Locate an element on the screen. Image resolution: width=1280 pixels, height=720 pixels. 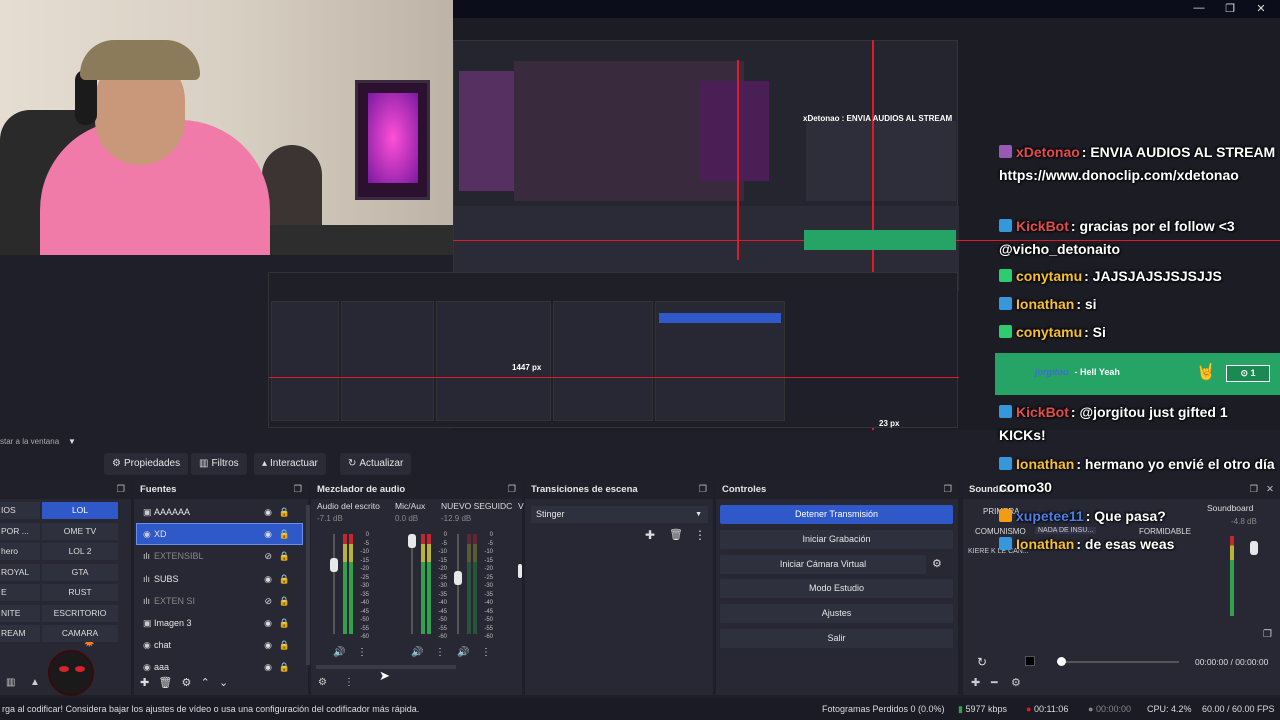
interact-button: ▴ Interactuar is located at coordinates (290, 464).